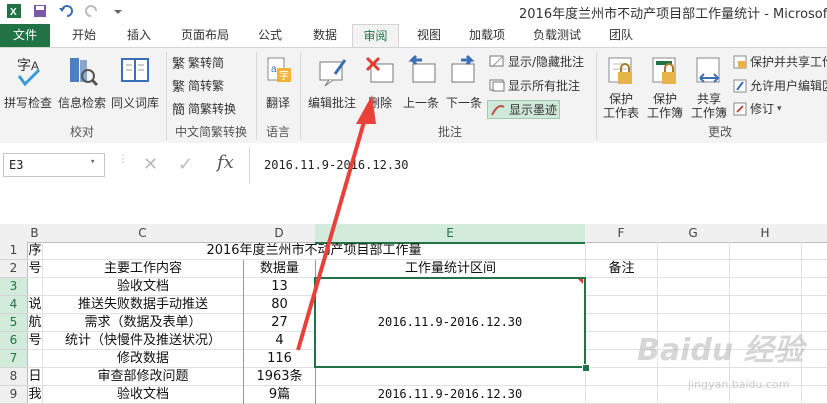 This screenshot has height=404, width=827. I want to click on baidu-watermark: Baidu 经验, so click(720, 350).